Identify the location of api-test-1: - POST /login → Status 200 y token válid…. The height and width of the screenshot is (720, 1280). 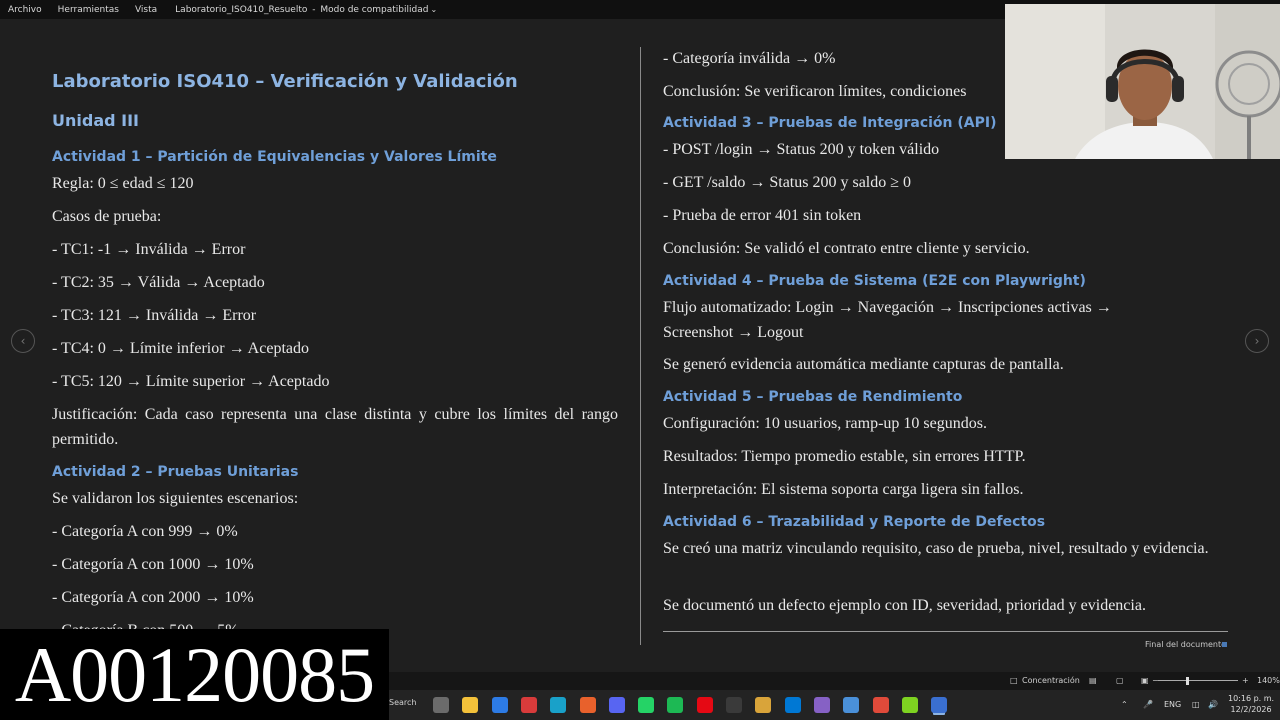
(801, 149).